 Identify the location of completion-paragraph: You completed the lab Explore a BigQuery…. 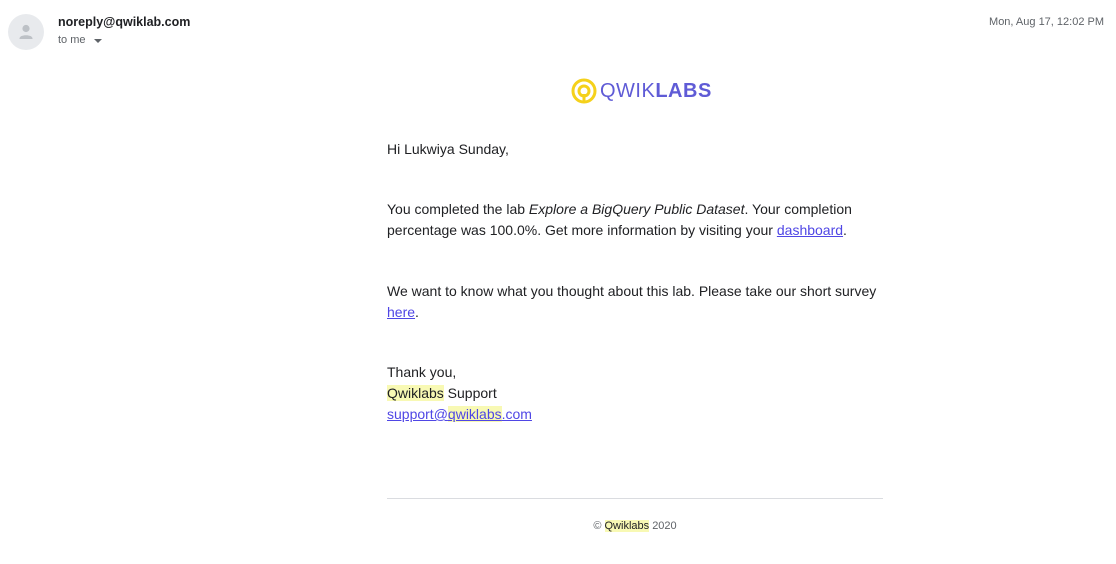
(635, 220).